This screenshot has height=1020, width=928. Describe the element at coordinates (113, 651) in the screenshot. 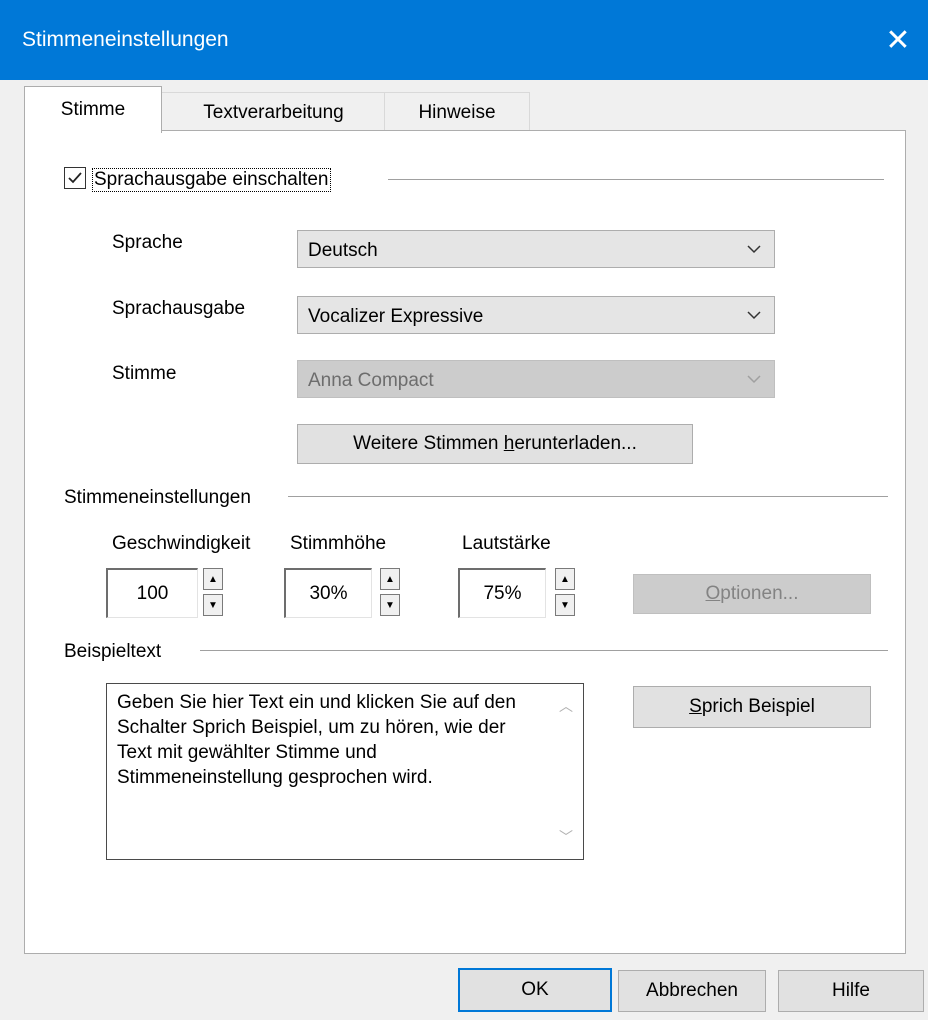

I see `sample-group-label: Beispieltext` at that location.